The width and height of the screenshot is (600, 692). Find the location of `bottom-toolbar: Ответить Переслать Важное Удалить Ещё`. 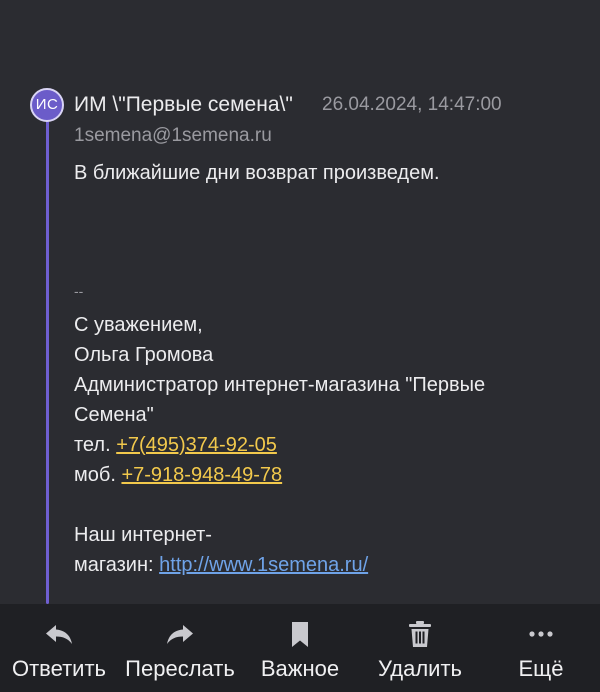

bottom-toolbar: Ответить Переслать Важное Удалить Ещё is located at coordinates (300, 648).